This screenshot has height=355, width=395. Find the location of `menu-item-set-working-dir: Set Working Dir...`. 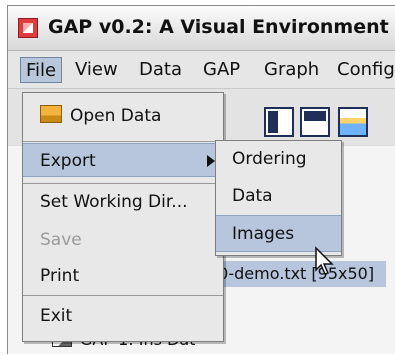

menu-item-set-working-dir: Set Working Dir... is located at coordinates (123, 202).